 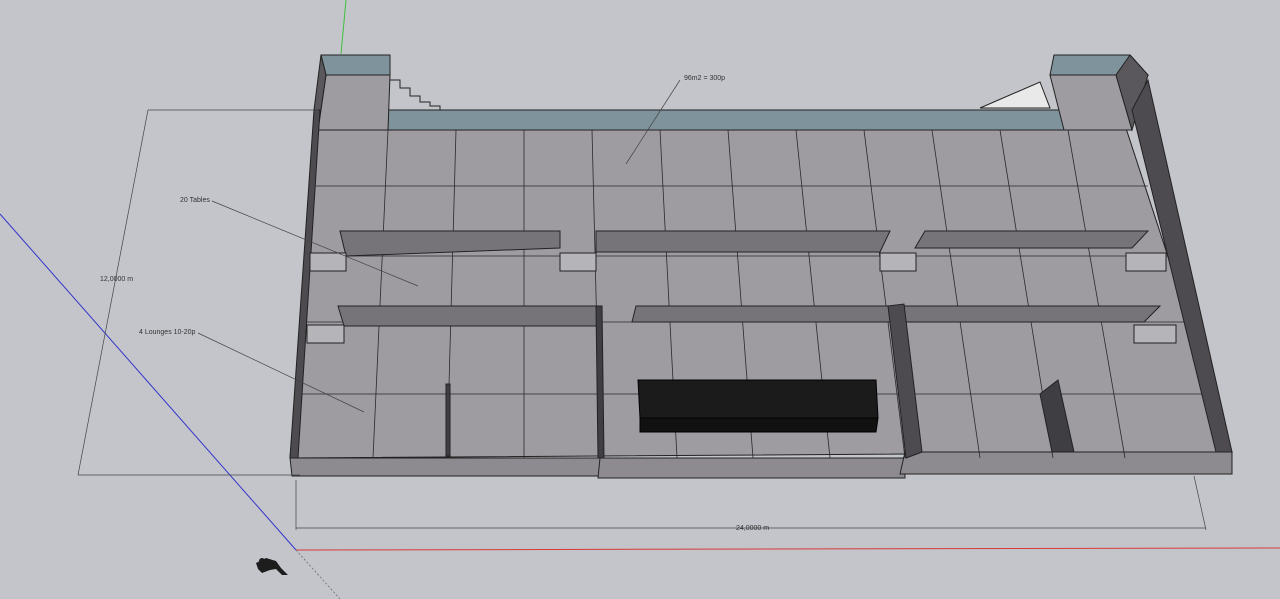 What do you see at coordinates (743, 241) in the screenshot?
I see `bench-row1-mid` at bounding box center [743, 241].